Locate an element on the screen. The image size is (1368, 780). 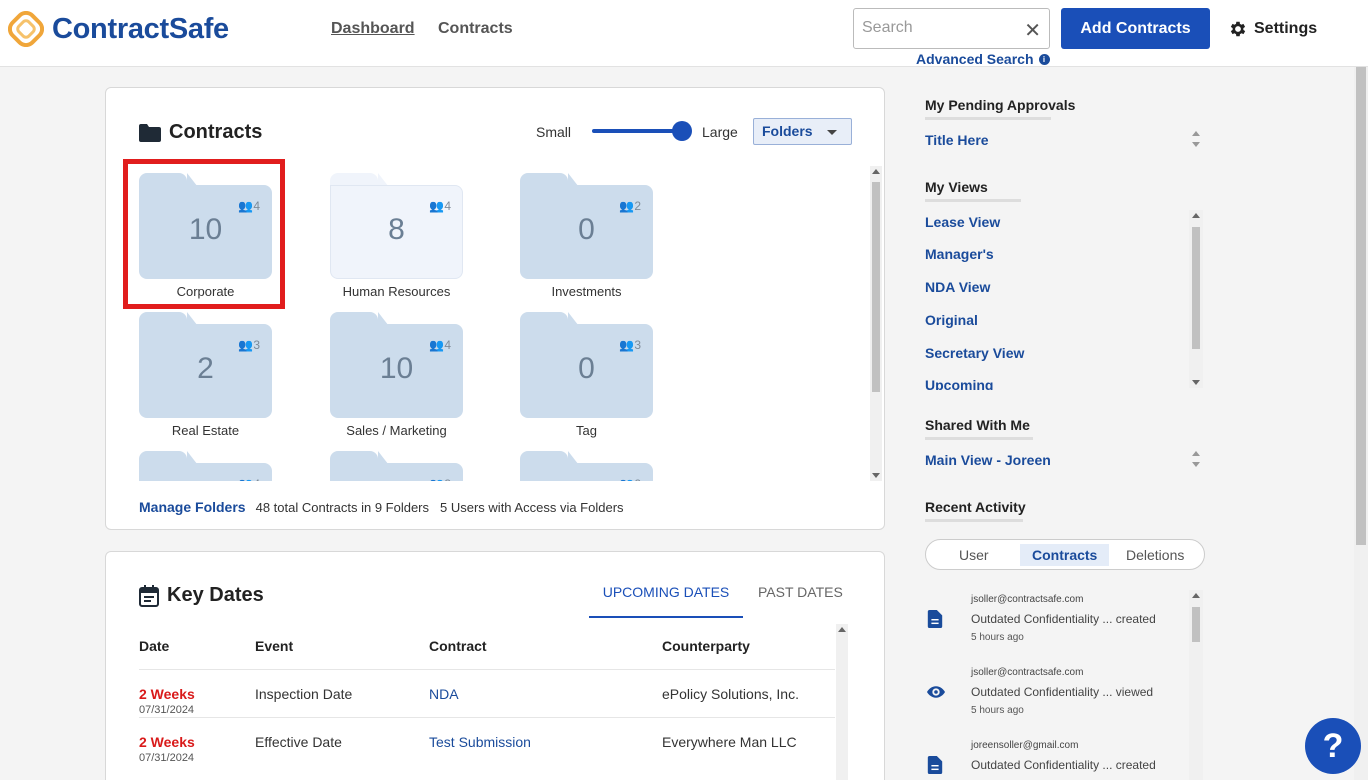
folder-scrollbar is located at coordinates (876, 323).